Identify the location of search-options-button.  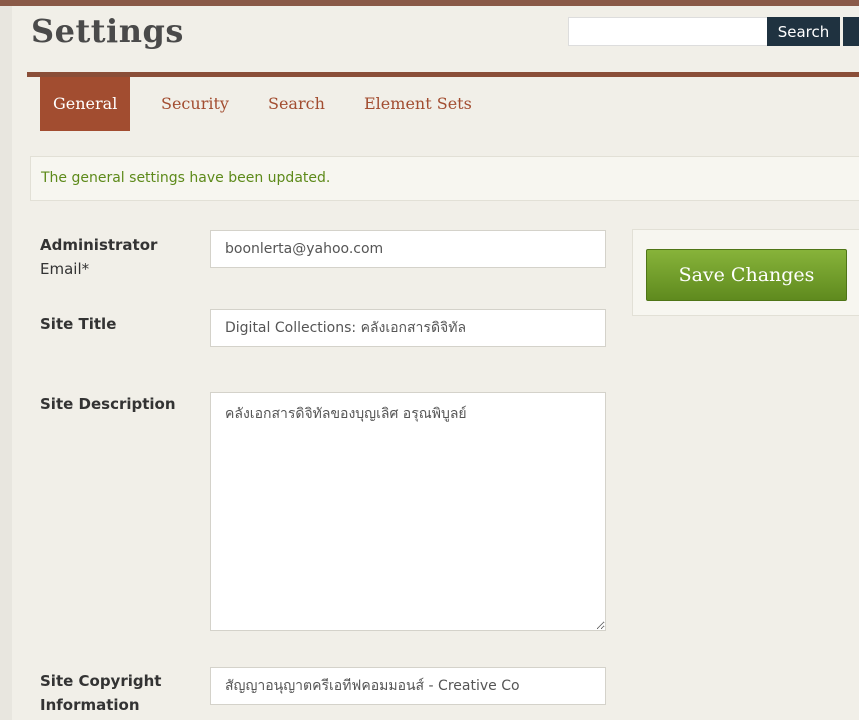
(851, 31).